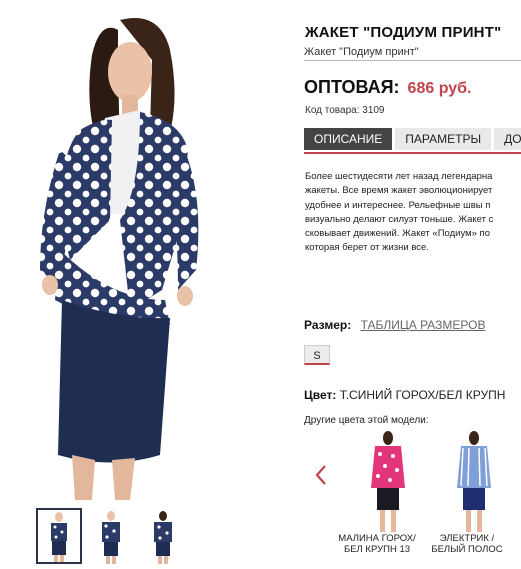  I want to click on color-swatch-raspberry, so click(388, 482).